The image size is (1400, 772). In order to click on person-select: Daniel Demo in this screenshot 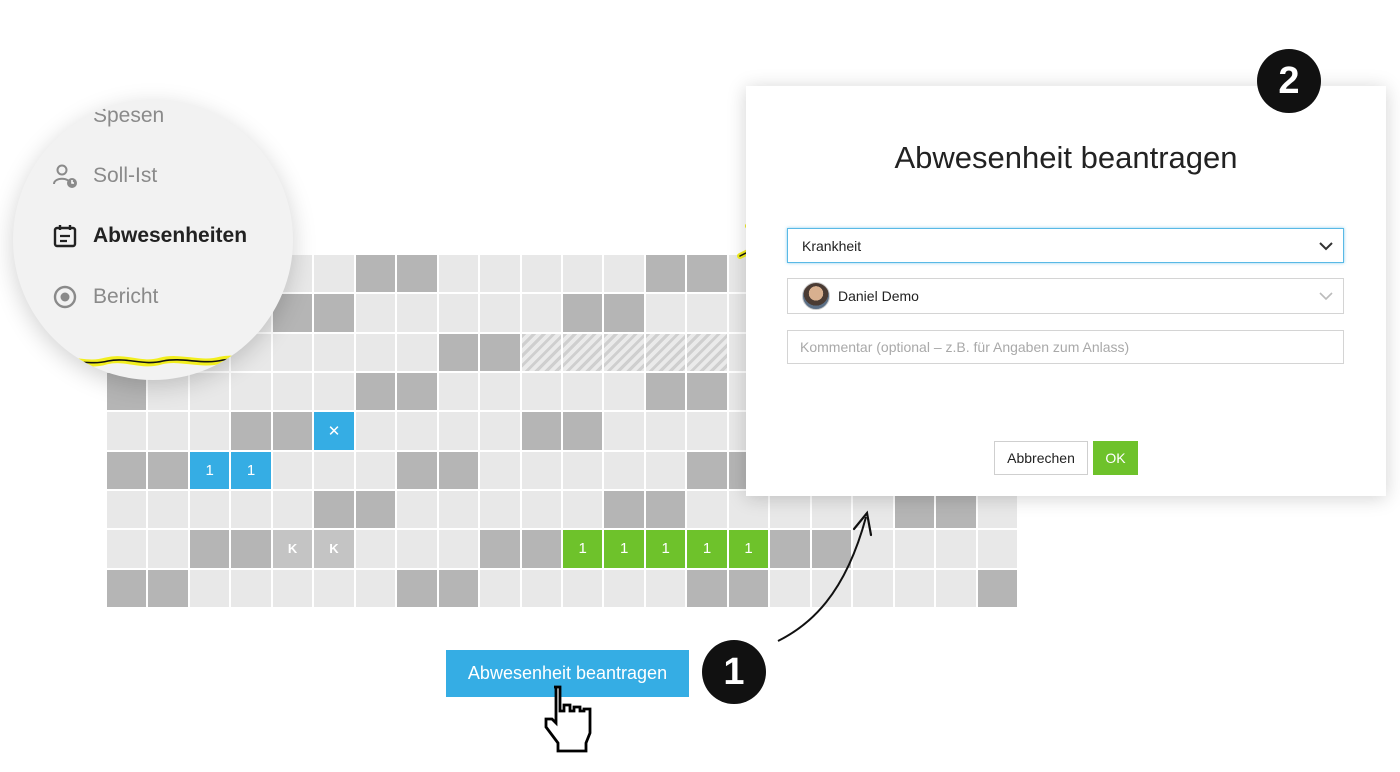, I will do `click(1065, 296)`.